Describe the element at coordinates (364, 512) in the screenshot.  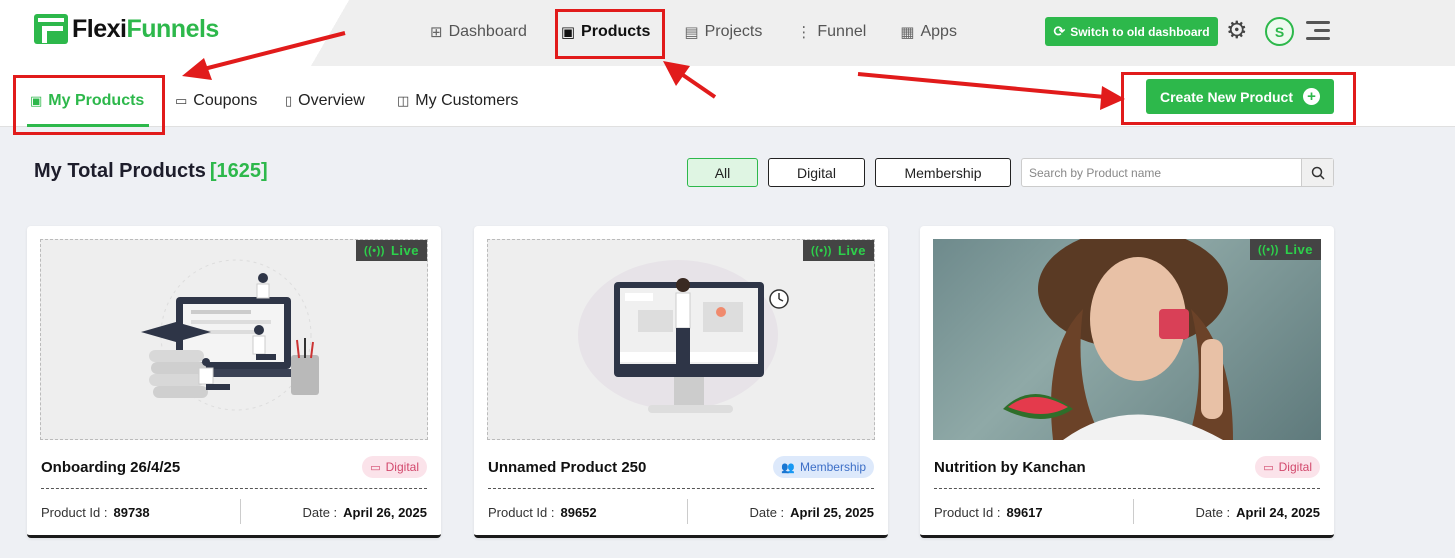
I see `product-date: Date : April 26, 2025` at that location.